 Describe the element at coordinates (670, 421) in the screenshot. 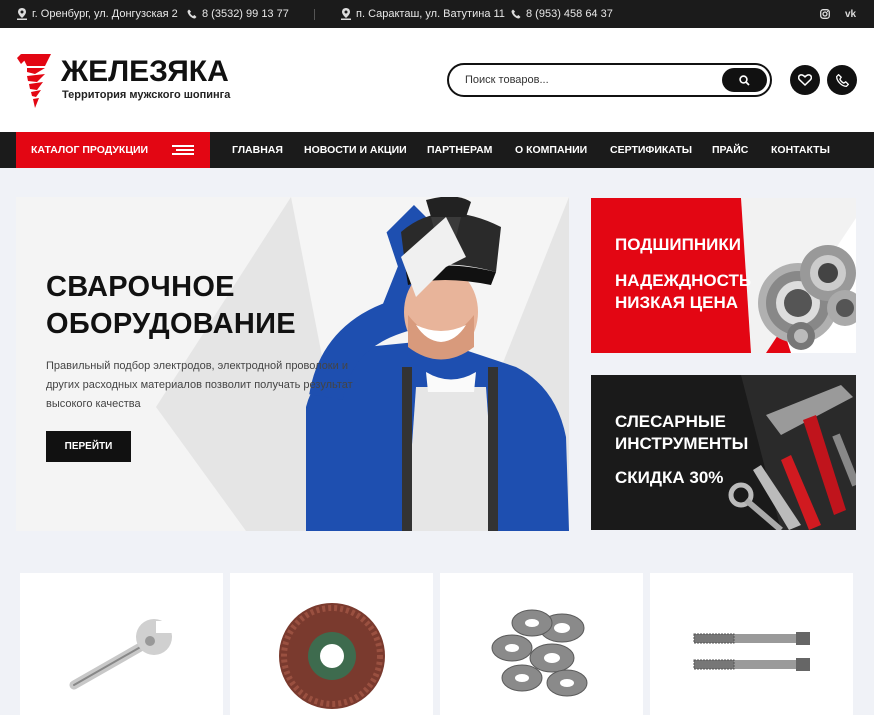

I see `banner-tools-title: СЛЕСАРНЫЕ` at that location.